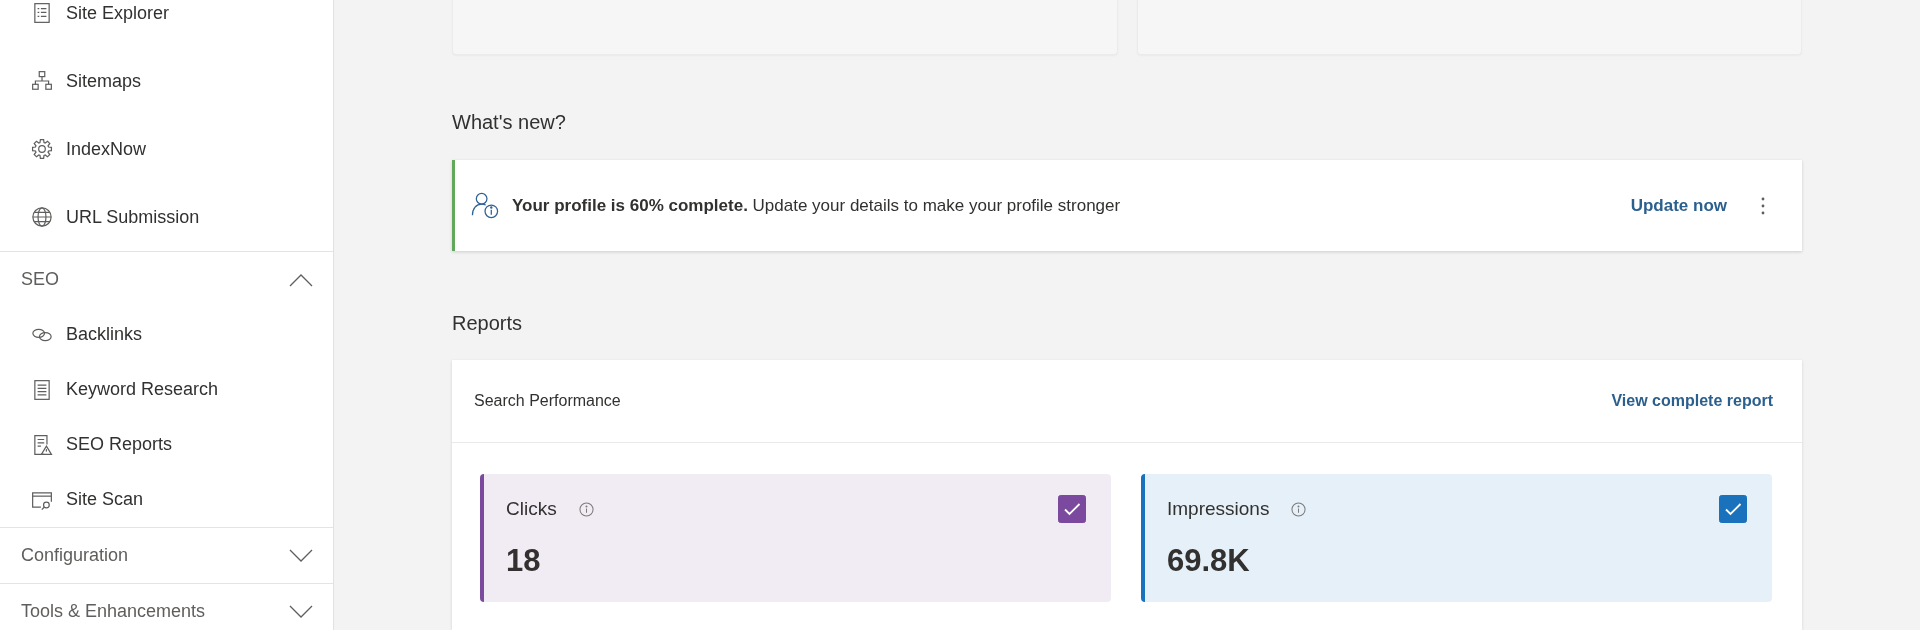 The width and height of the screenshot is (1920, 630). Describe the element at coordinates (42, 389) in the screenshot. I see `document-icon` at that location.